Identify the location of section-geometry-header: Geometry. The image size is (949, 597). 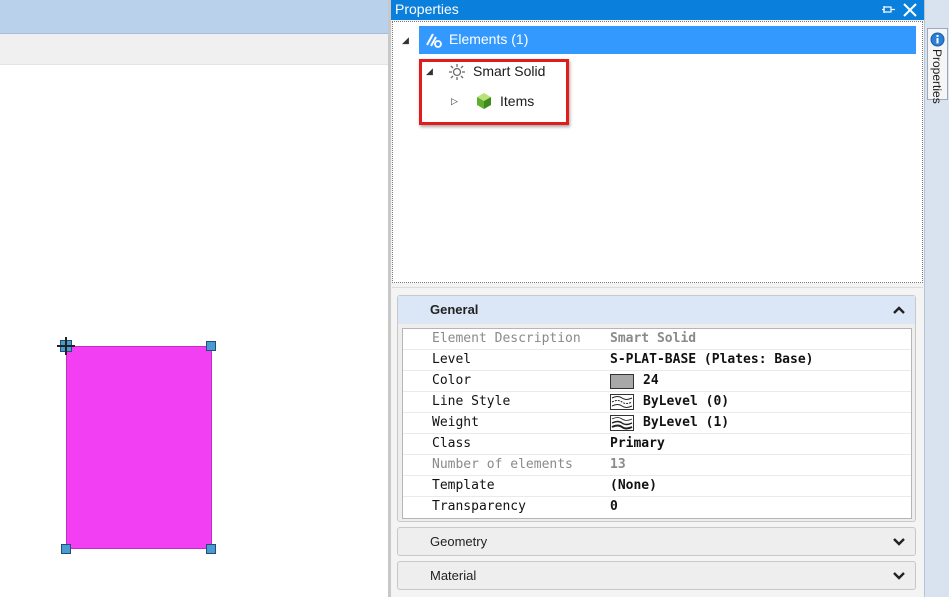
(656, 542).